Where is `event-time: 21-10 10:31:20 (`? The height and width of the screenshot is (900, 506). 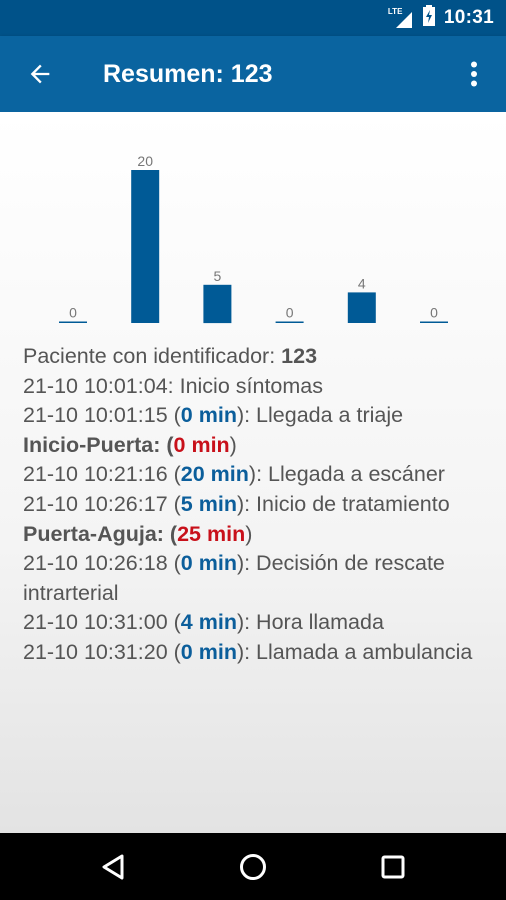 event-time: 21-10 10:31:20 ( is located at coordinates (102, 651).